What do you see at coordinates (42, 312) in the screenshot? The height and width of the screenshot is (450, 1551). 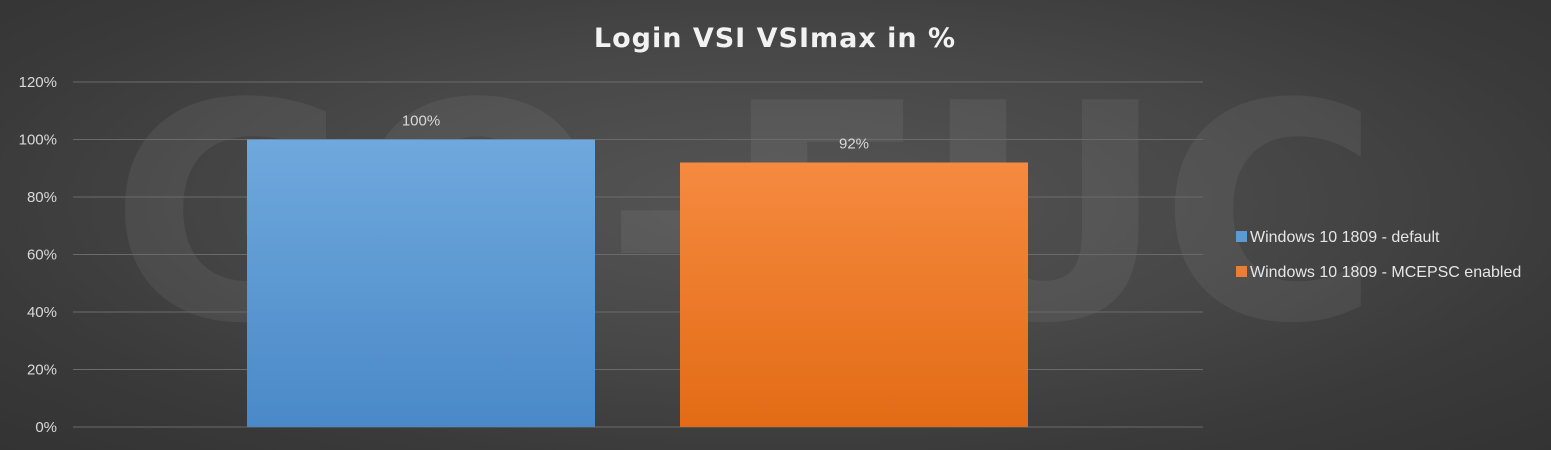 I see `y-tick-label: 40%` at bounding box center [42, 312].